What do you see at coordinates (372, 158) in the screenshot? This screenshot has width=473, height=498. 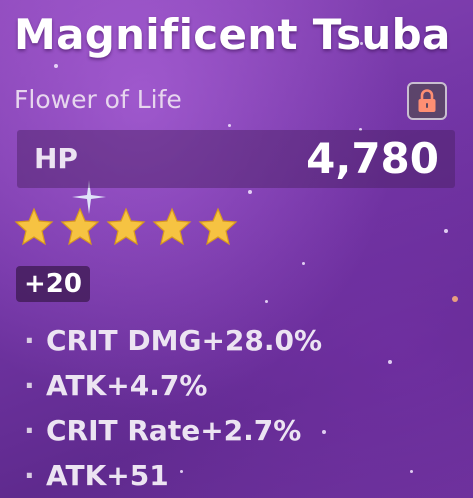 I see `main-stat-value: 4,780` at bounding box center [372, 158].